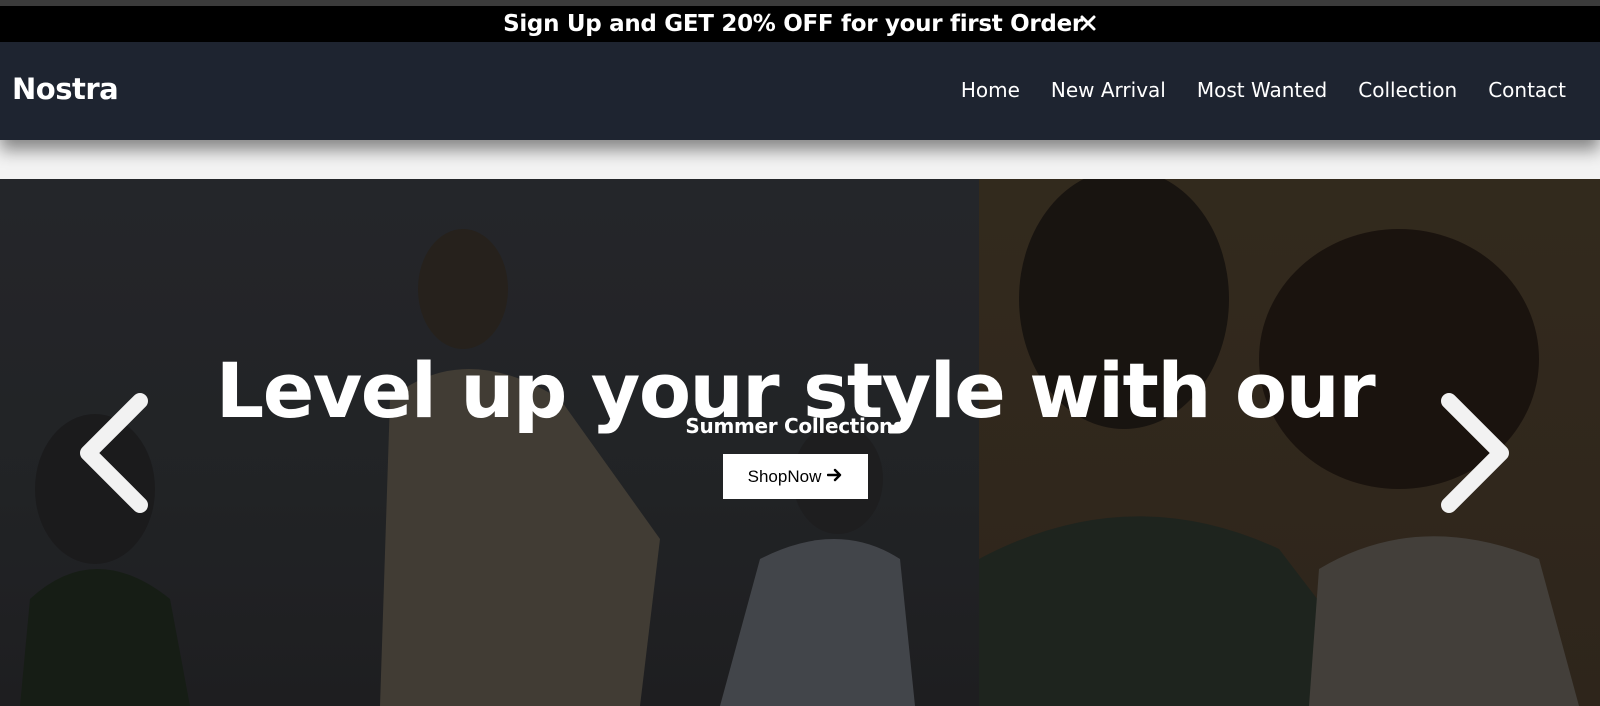 Image resolution: width=1600 pixels, height=706 pixels. I want to click on hero-subtitle: Summer Collections, so click(795, 426).